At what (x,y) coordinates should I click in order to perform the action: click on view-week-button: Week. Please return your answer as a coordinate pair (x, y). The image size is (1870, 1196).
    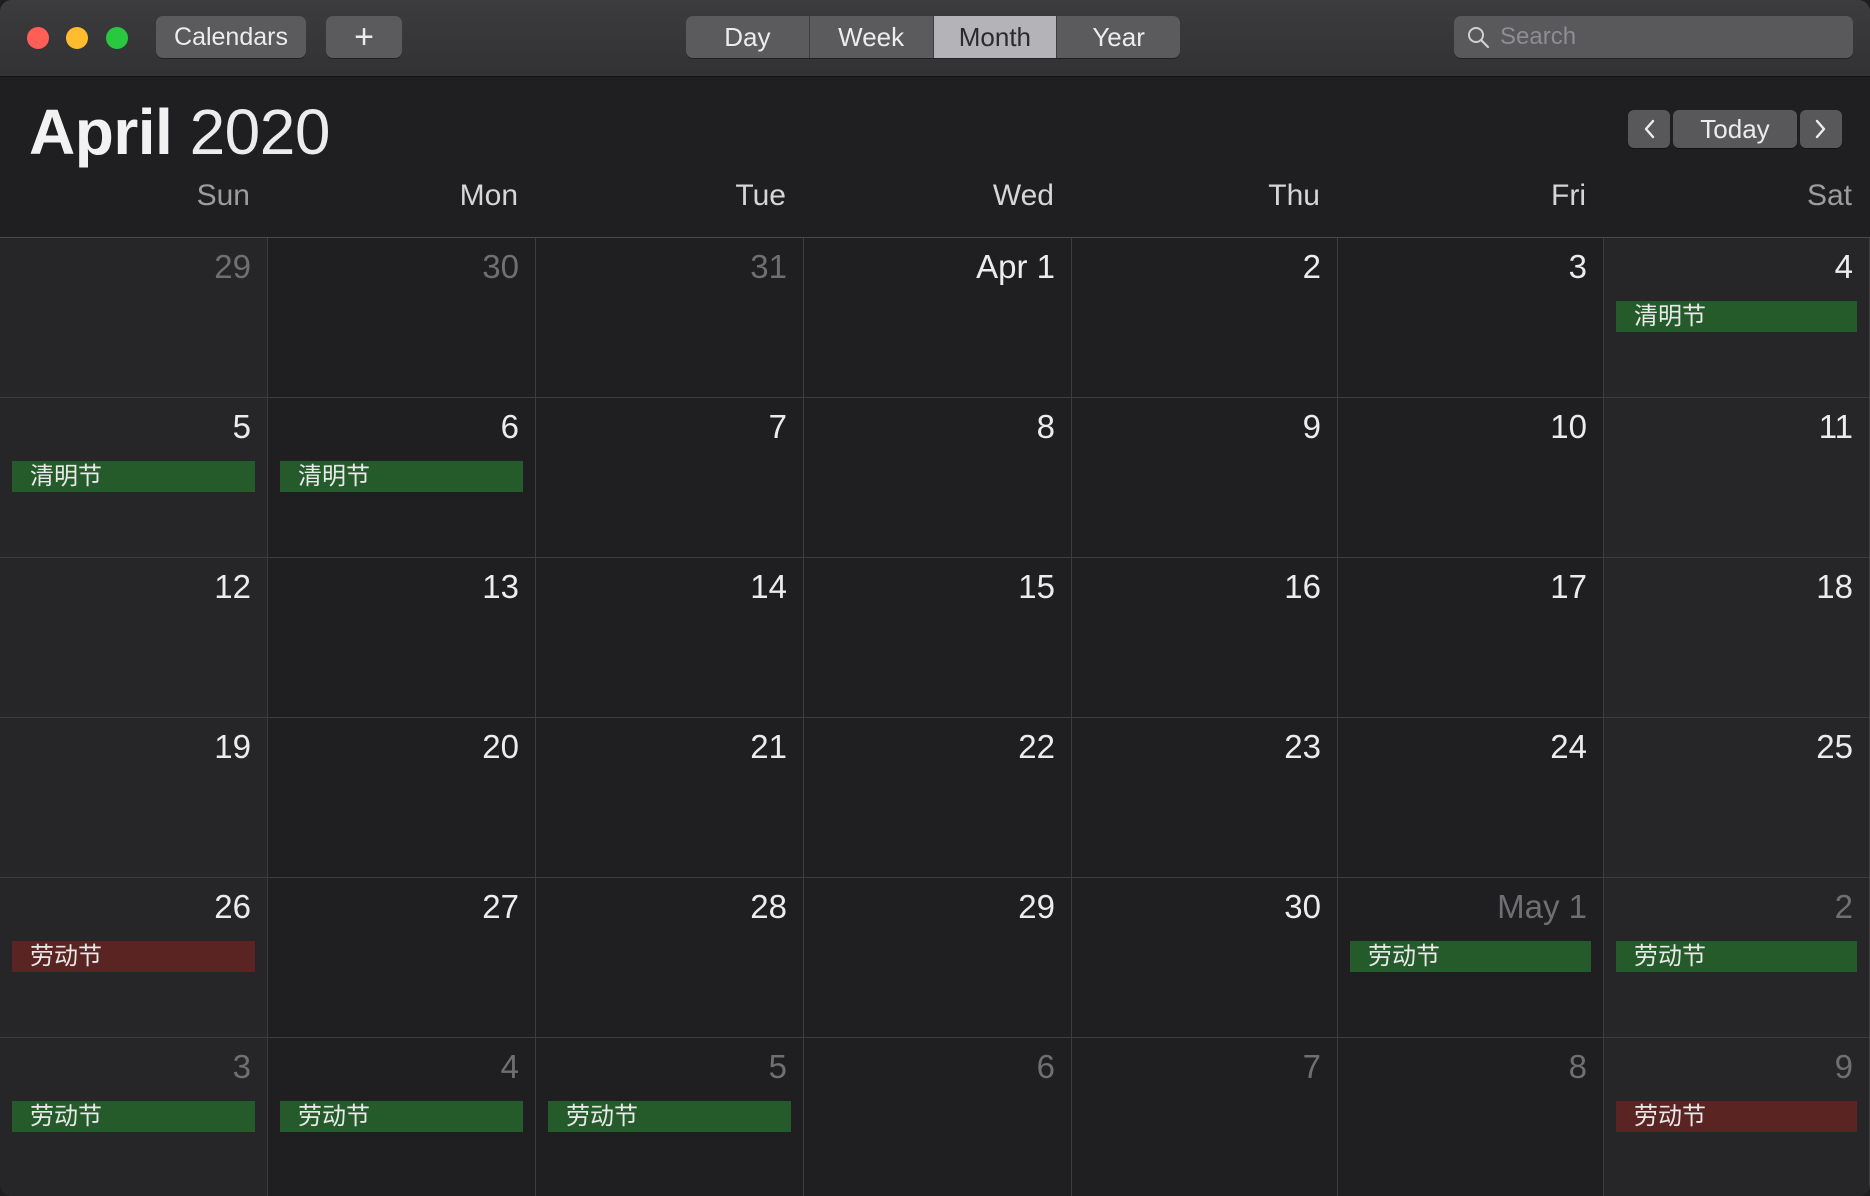
    Looking at the image, I should click on (872, 37).